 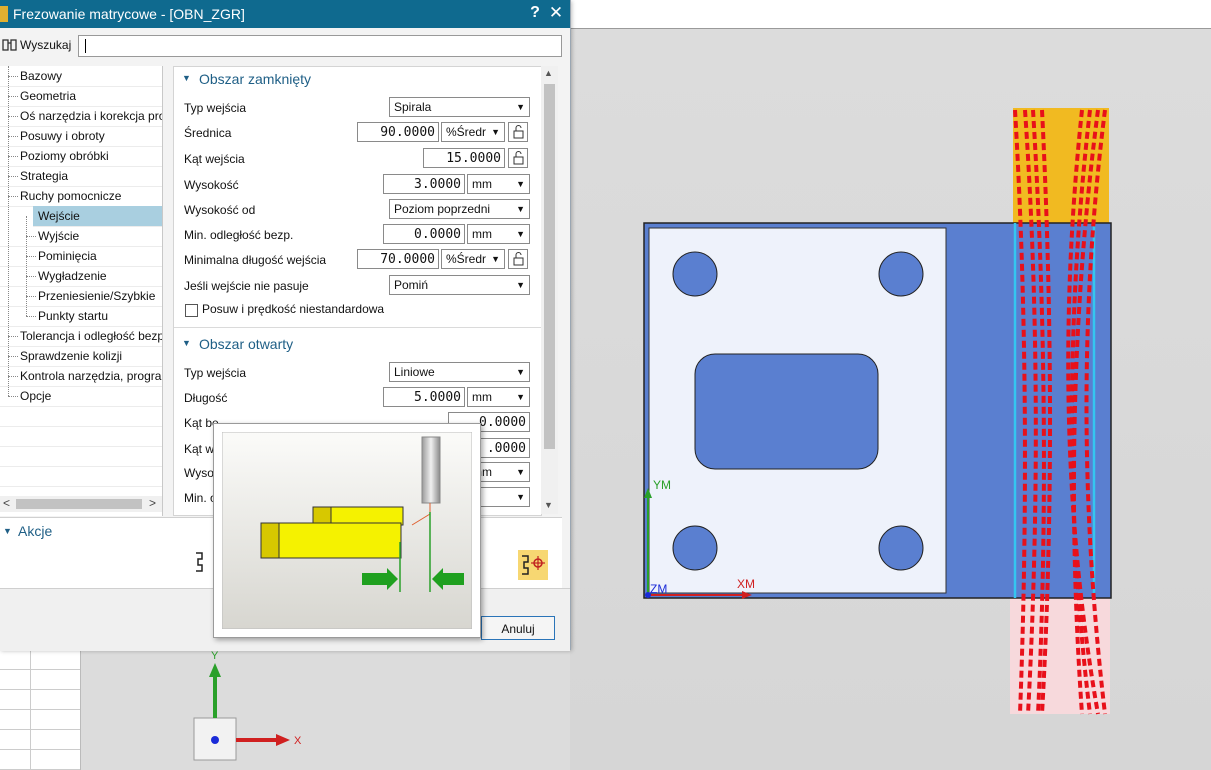 What do you see at coordinates (398, 132) in the screenshot?
I see `input-srednica: 90.0000` at bounding box center [398, 132].